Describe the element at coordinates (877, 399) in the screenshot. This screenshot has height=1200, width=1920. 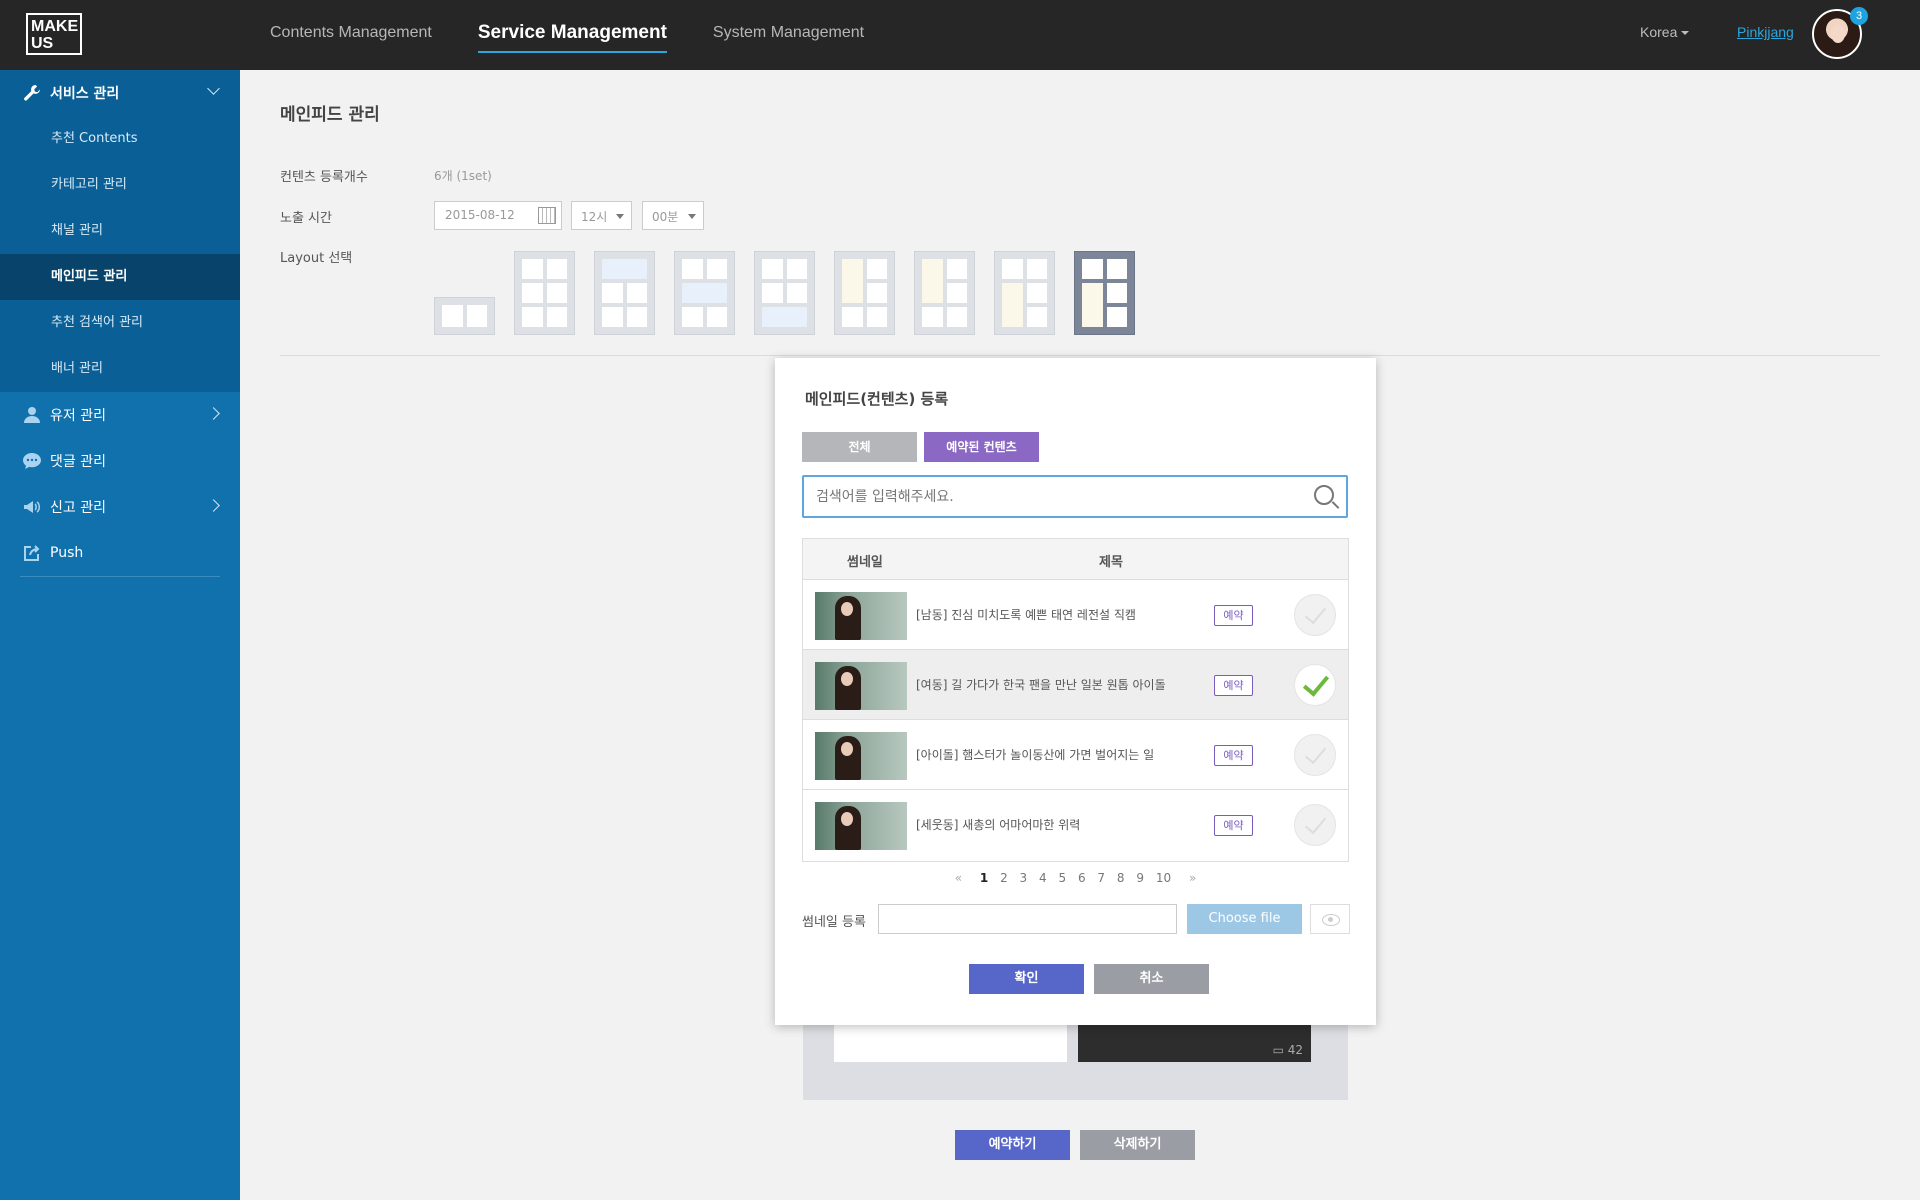
I see `modal-title: 메인피드(컨텐츠) 등록` at that location.